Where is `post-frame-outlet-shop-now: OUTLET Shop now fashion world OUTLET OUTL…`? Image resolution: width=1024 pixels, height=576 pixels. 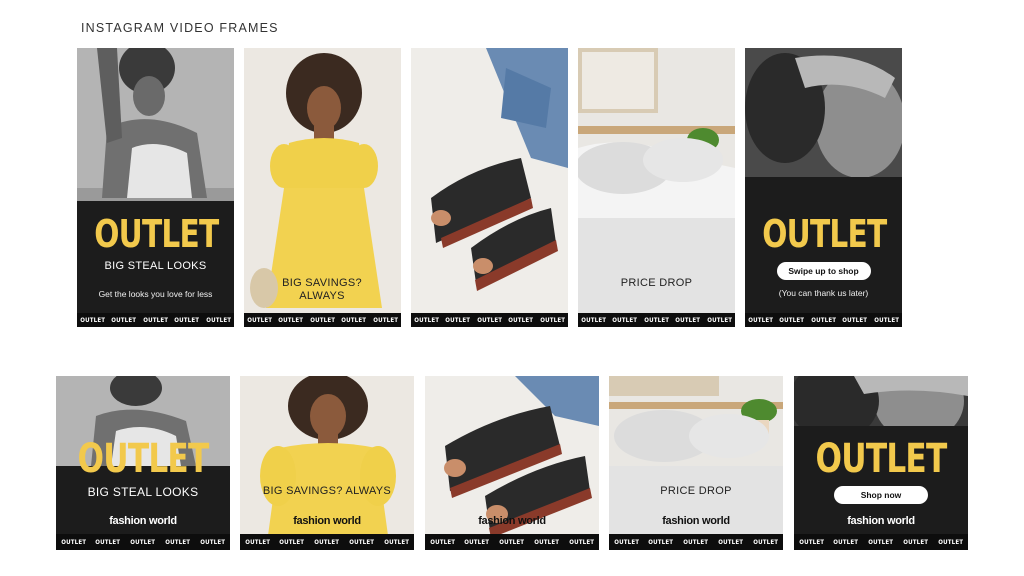 post-frame-outlet-shop-now: OUTLET Shop now fashion world OUTLET OUTL… is located at coordinates (881, 463).